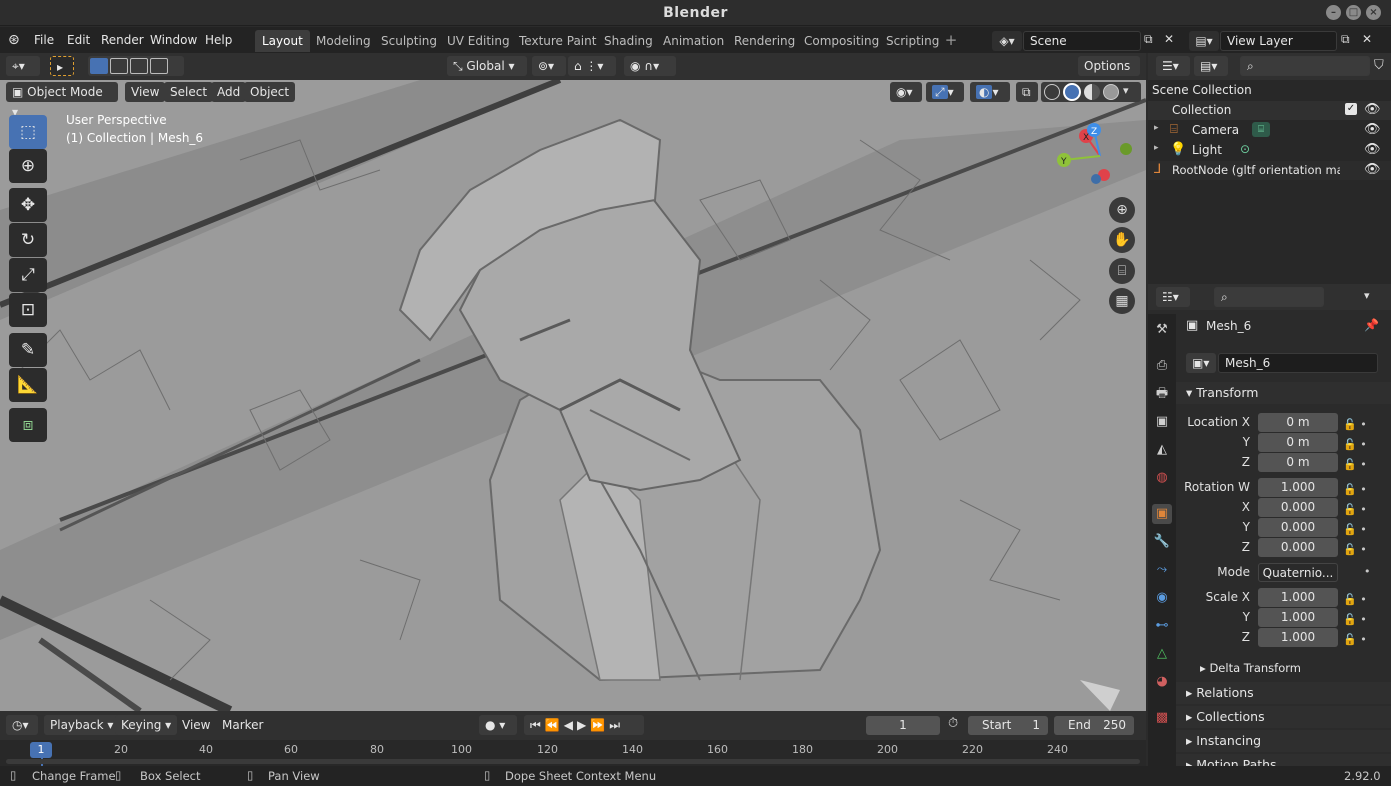 The width and height of the screenshot is (1391, 786). Describe the element at coordinates (41, 750) in the screenshot. I see `current-frame-marker: 1` at that location.